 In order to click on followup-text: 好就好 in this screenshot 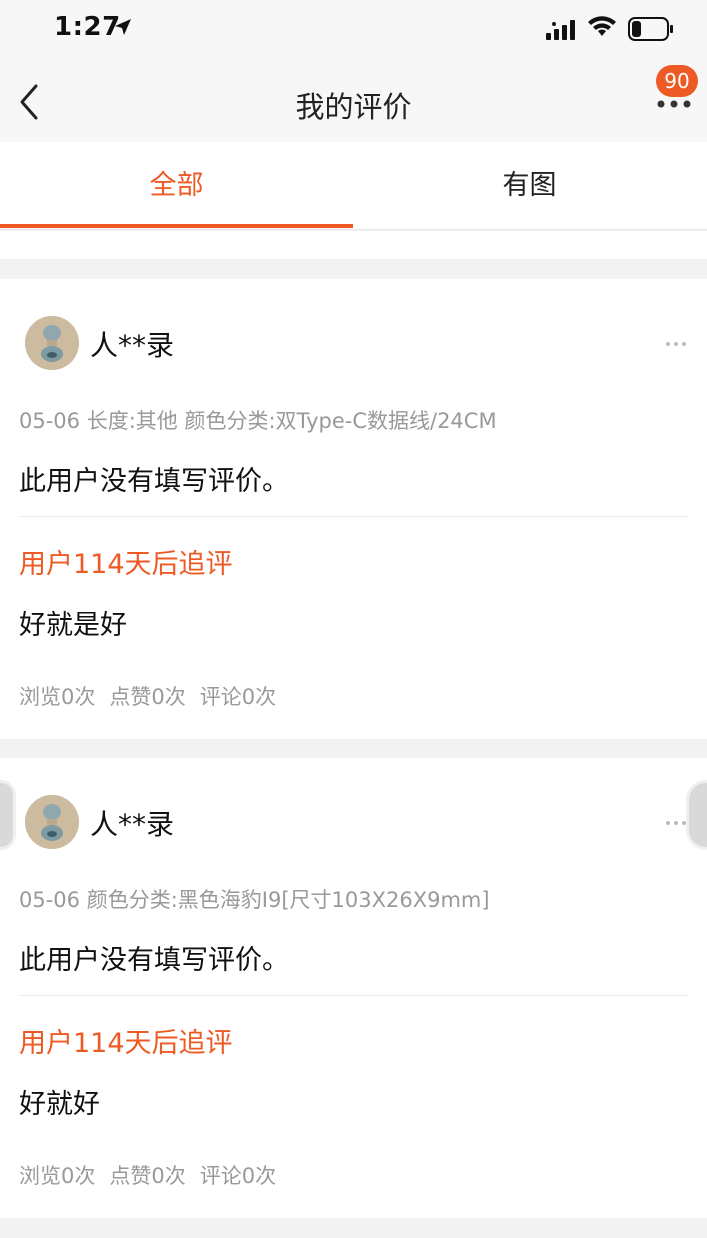, I will do `click(59, 1104)`.